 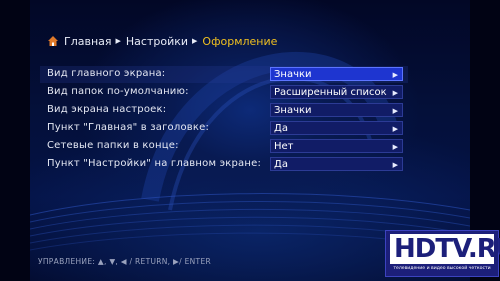 I want to click on setting-label: Сетевые папки в конце:, so click(x=113, y=145).